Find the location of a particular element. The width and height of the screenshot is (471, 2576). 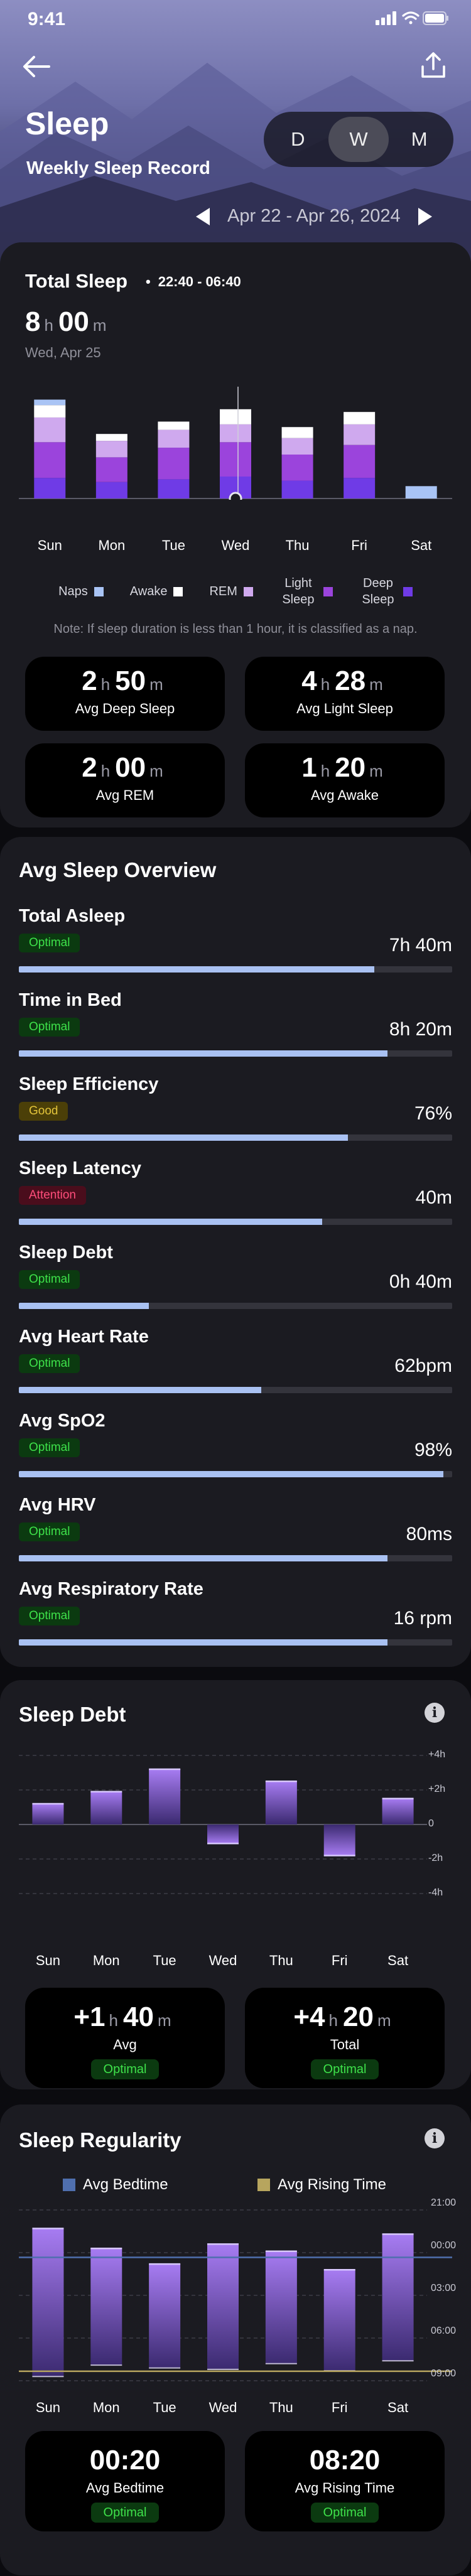

metric-value: 7h 40m is located at coordinates (421, 945).